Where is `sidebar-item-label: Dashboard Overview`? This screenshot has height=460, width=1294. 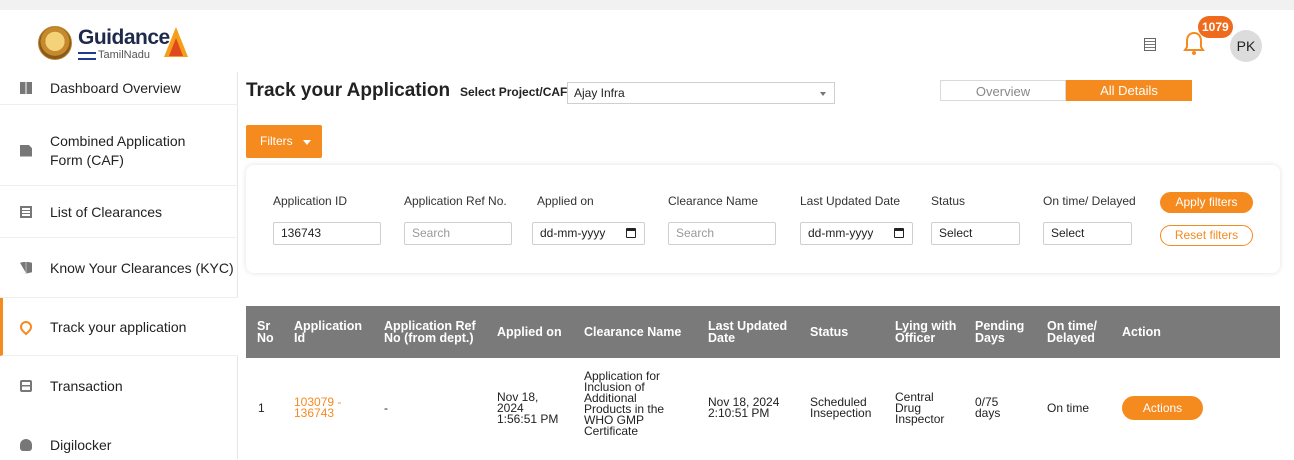
sidebar-item-label: Dashboard Overview is located at coordinates (115, 88).